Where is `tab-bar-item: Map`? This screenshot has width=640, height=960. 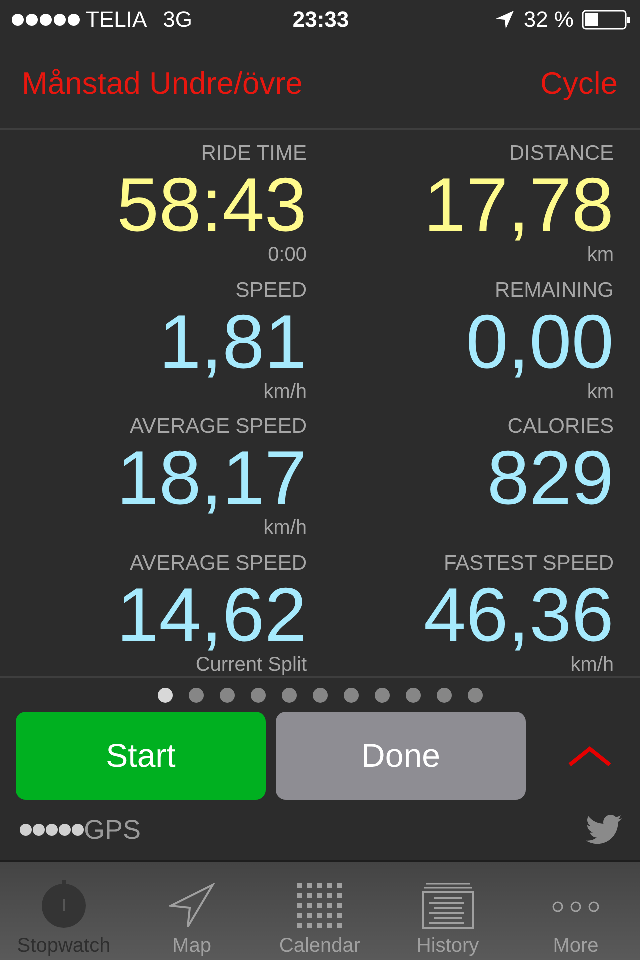
tab-bar-item: Map is located at coordinates (192, 911).